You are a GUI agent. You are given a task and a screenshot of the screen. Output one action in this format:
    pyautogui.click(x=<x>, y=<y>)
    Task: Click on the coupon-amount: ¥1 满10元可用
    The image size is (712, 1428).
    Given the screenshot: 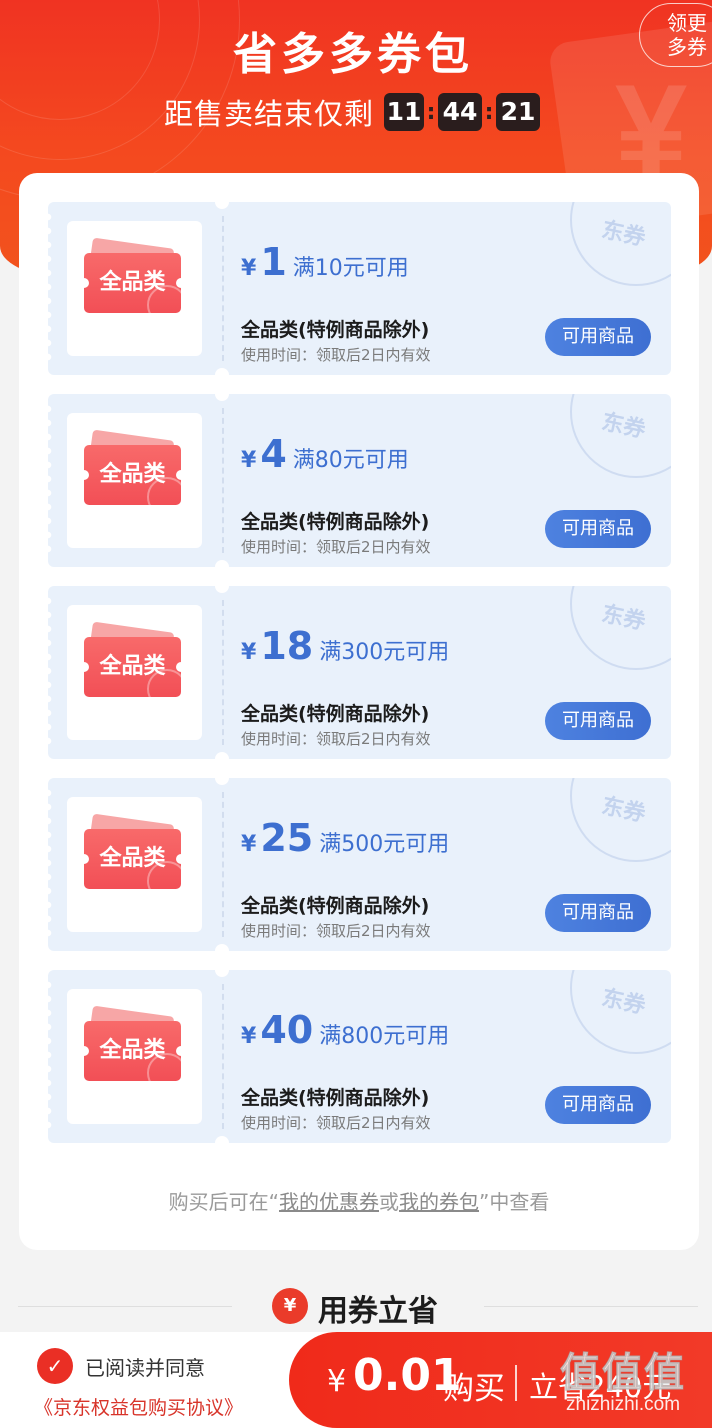 What is the action you would take?
    pyautogui.click(x=325, y=262)
    